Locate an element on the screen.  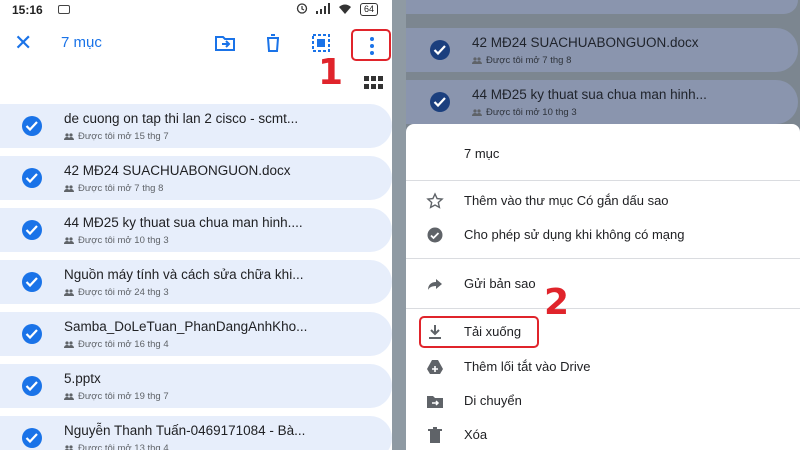
file-meta: Được tôi mở 15 thg 7 is located at coordinates (116, 136).